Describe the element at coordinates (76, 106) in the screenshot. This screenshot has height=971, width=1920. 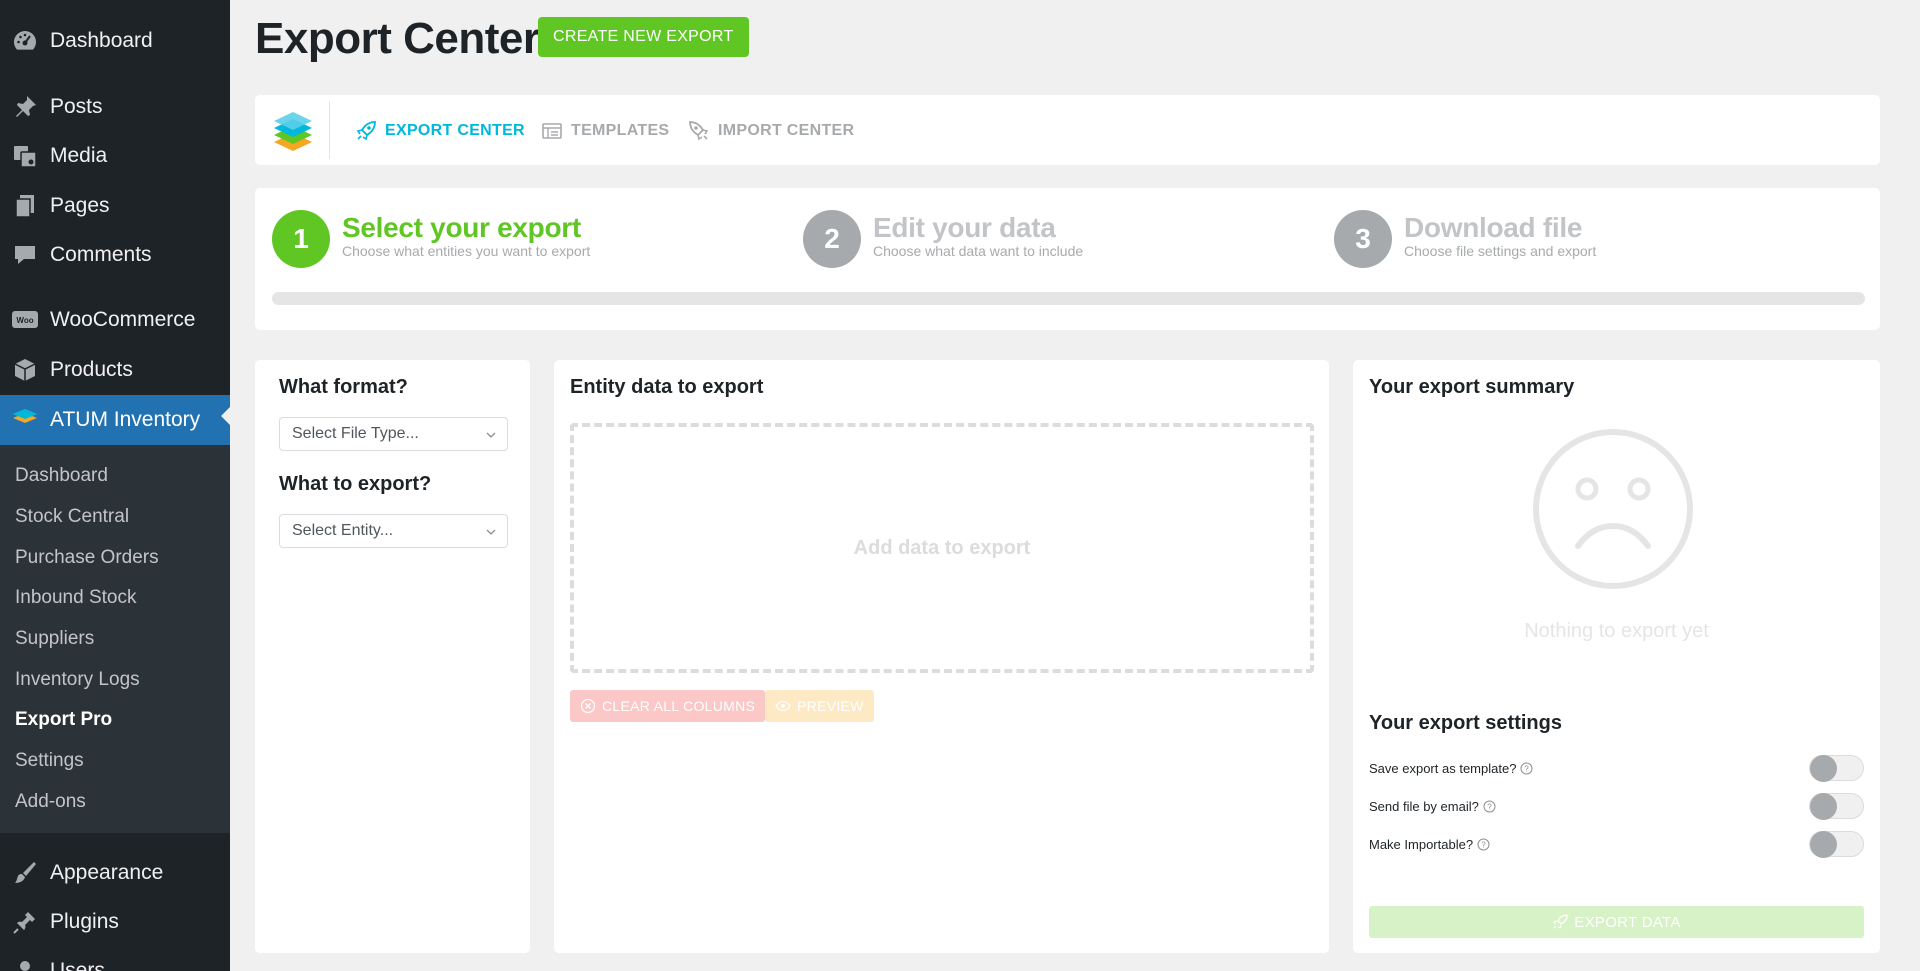
I see `menu-label: Posts` at that location.